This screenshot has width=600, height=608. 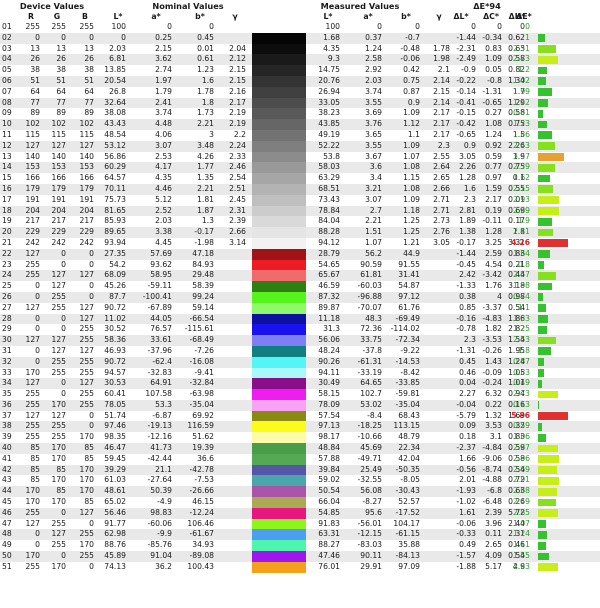 I want to click on cell-dc: 6.32, so click(x=493, y=394).